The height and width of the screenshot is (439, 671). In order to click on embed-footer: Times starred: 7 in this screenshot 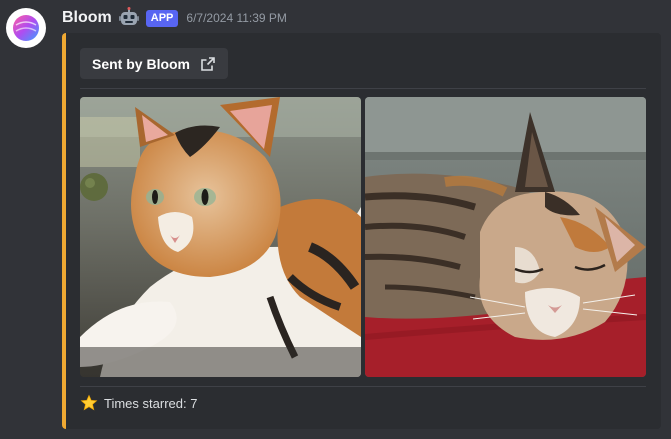, I will do `click(138, 403)`.